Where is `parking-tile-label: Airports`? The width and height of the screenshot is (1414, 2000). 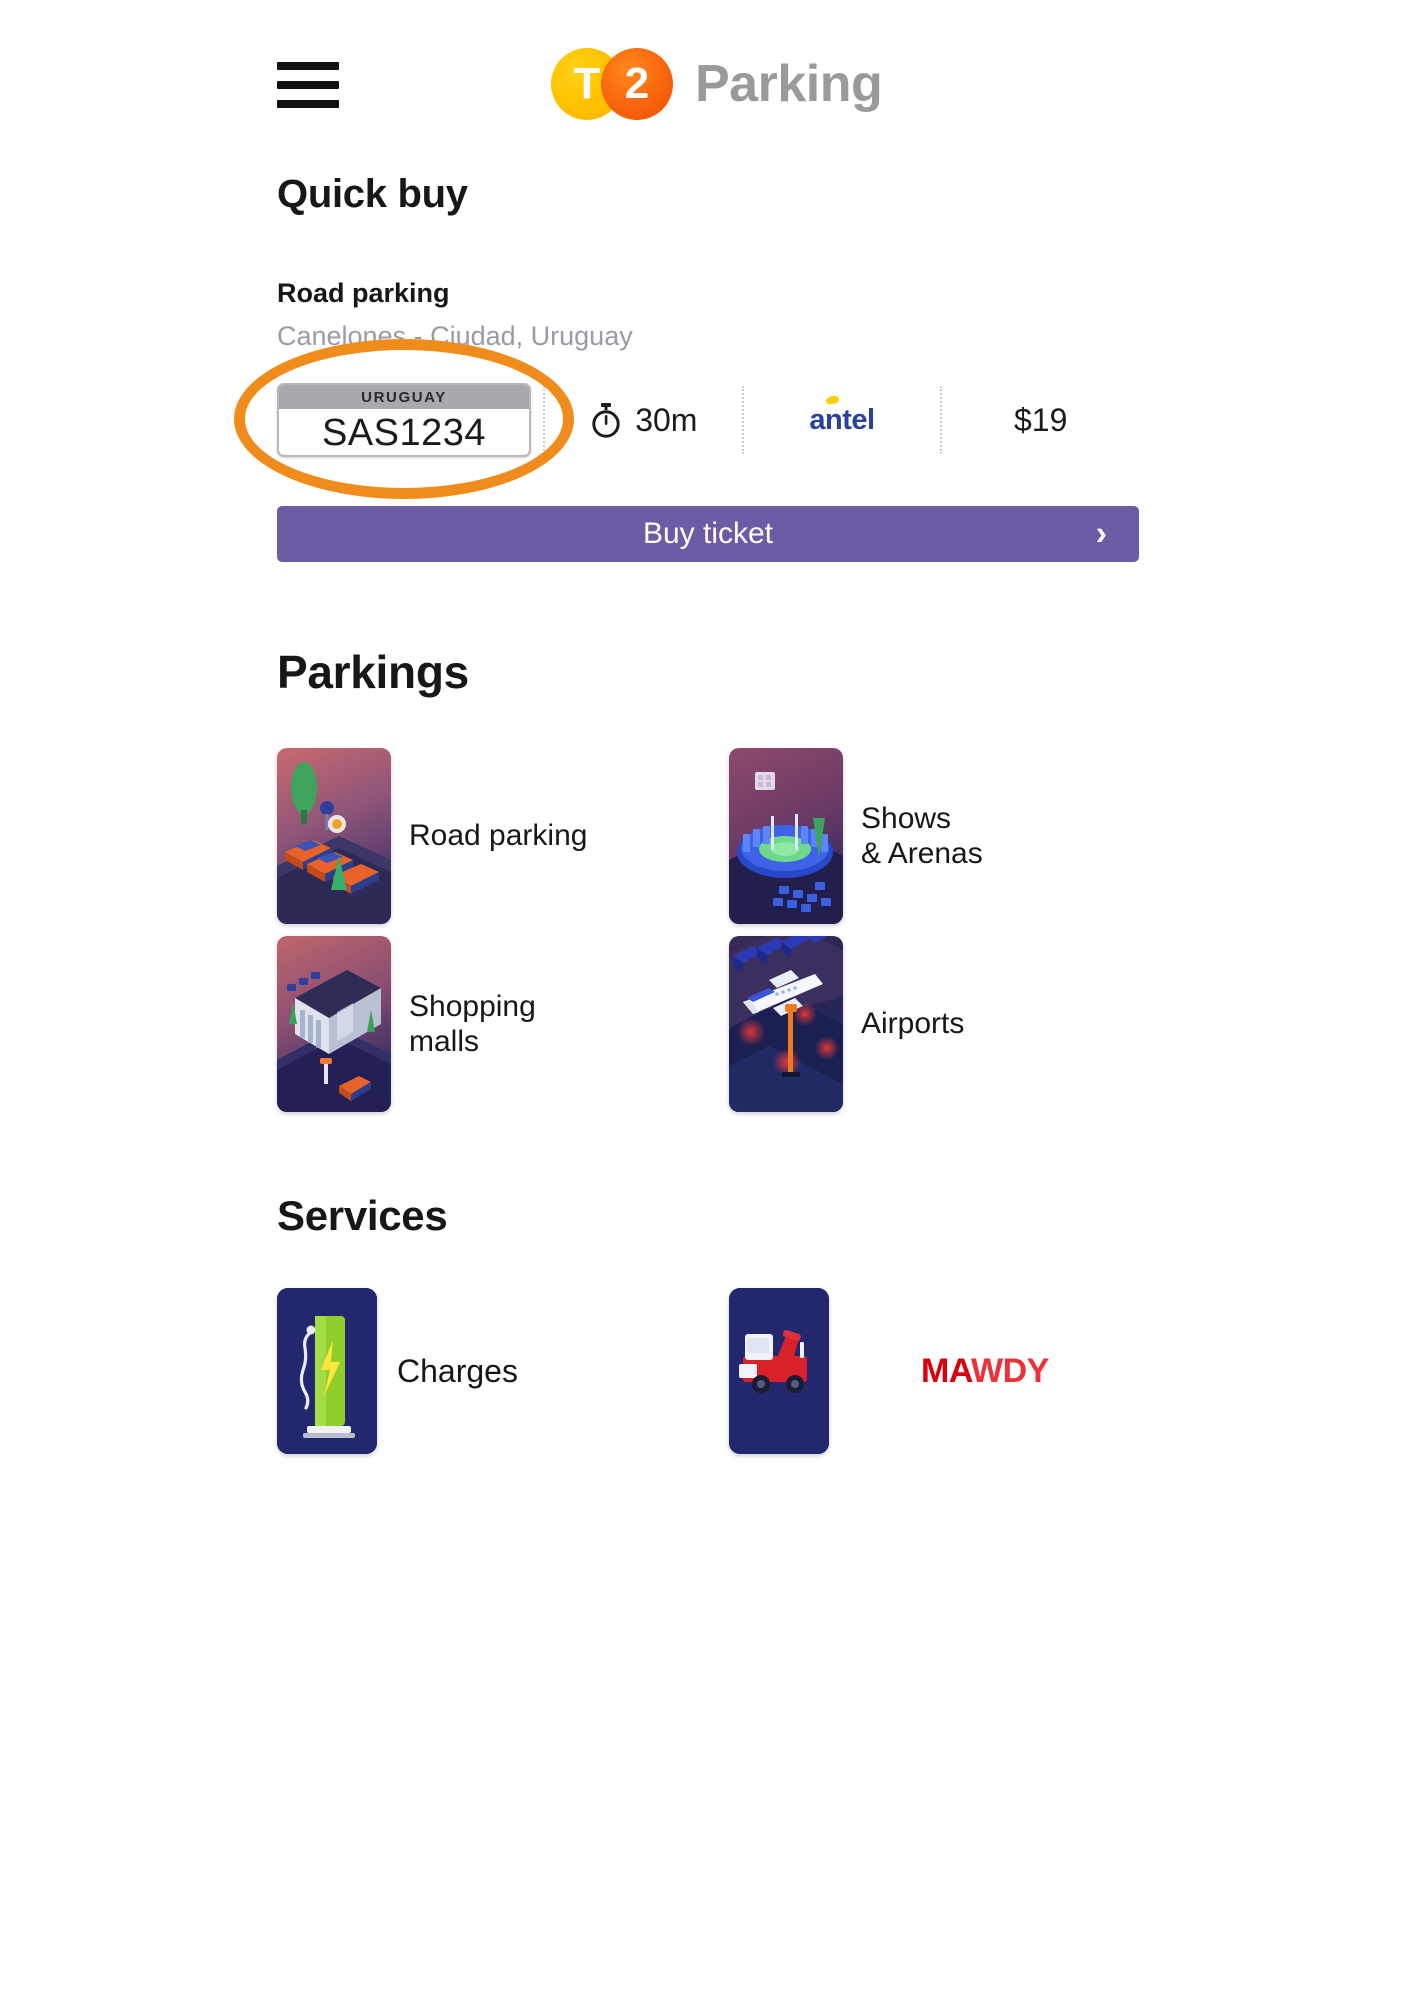 parking-tile-label: Airports is located at coordinates (913, 1024).